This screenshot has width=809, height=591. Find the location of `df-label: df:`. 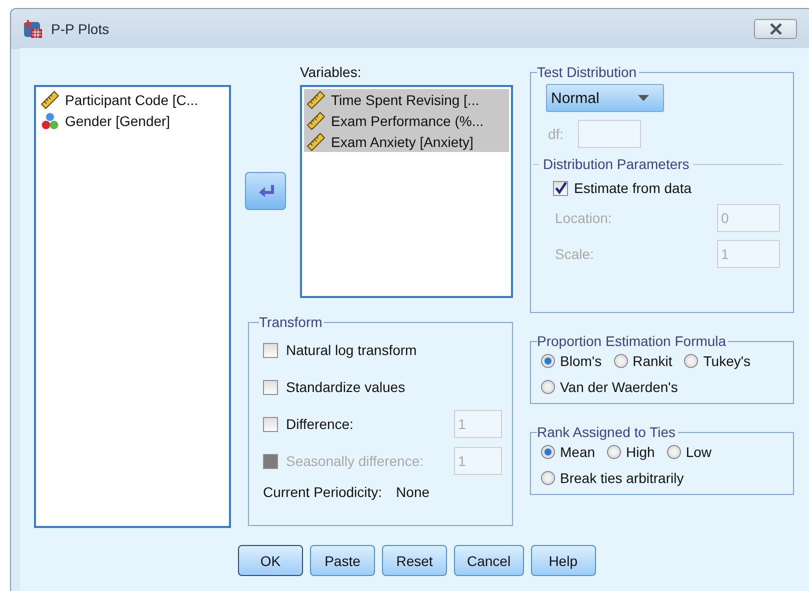

df-label: df: is located at coordinates (556, 134).